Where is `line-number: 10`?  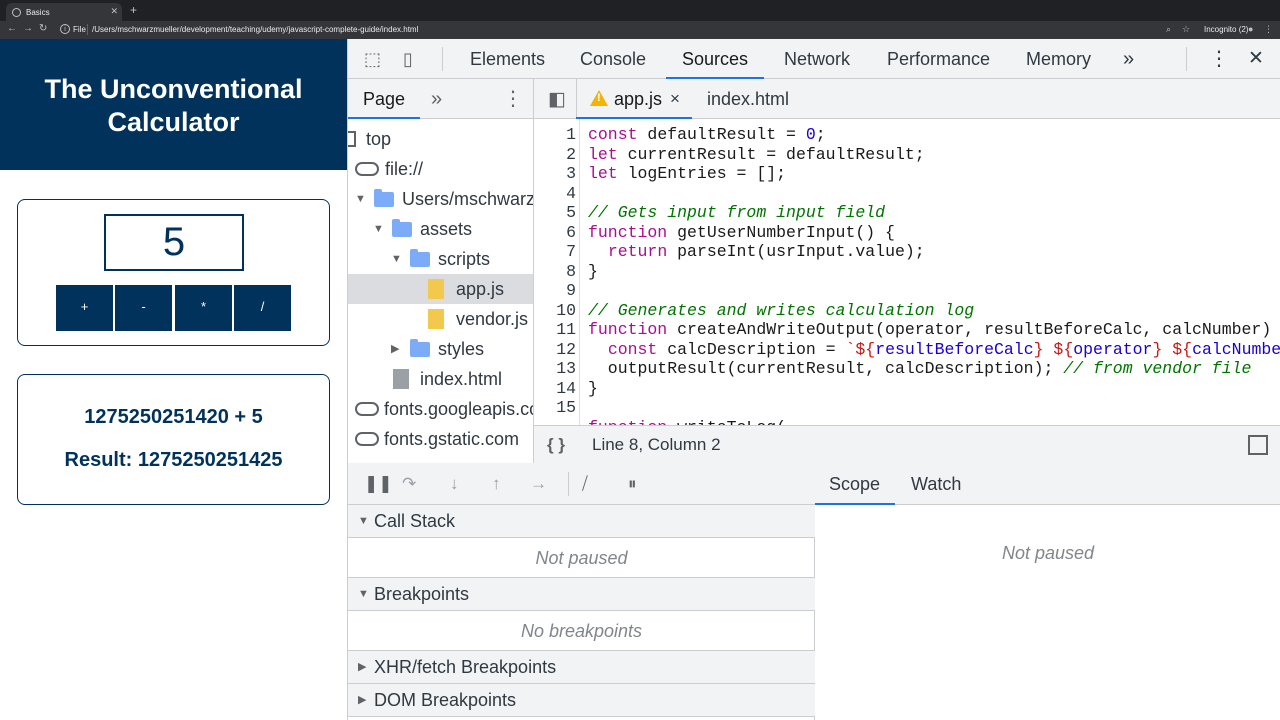
line-number: 10 is located at coordinates (555, 311).